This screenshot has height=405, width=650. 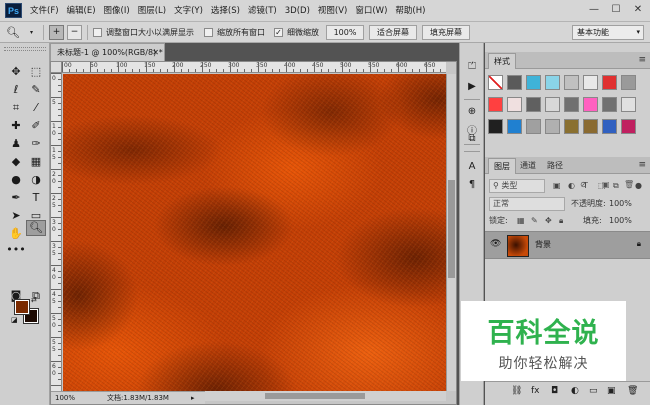 What do you see at coordinates (225, 11) in the screenshot?
I see `menu-select: 选择(S)` at bounding box center [225, 11].